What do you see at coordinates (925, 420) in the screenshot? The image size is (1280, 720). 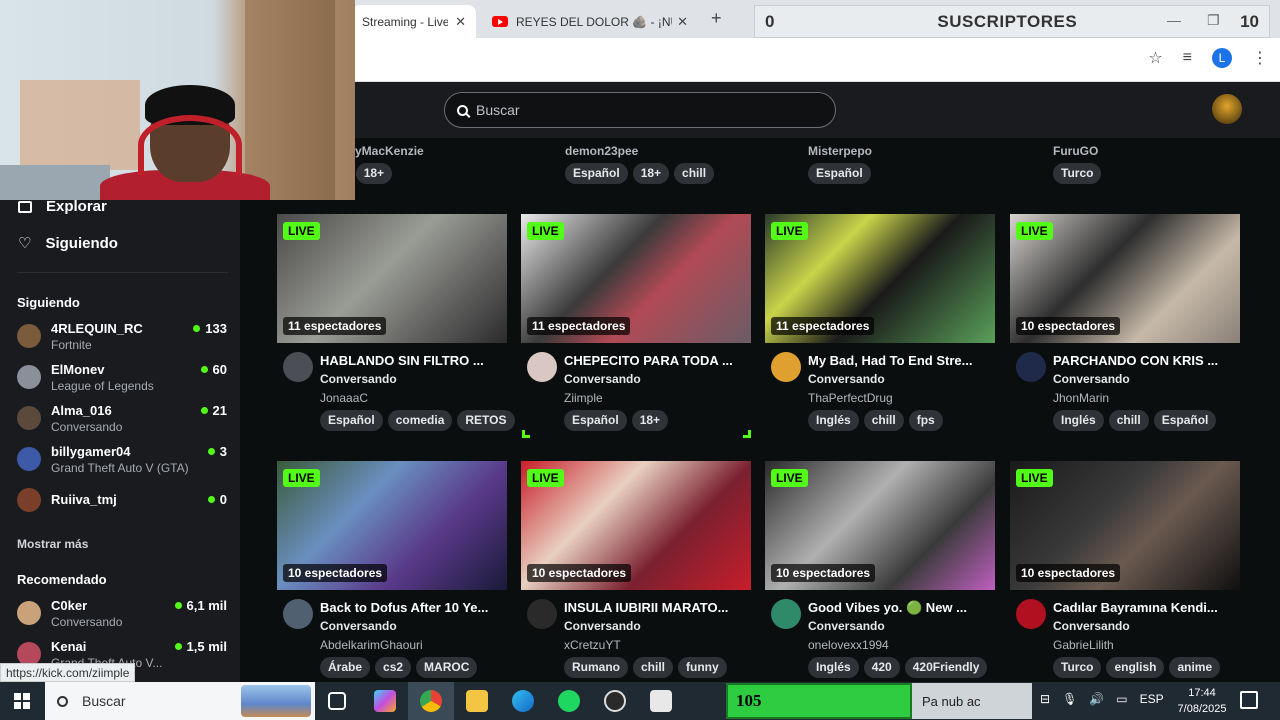 I see `tag: fps` at bounding box center [925, 420].